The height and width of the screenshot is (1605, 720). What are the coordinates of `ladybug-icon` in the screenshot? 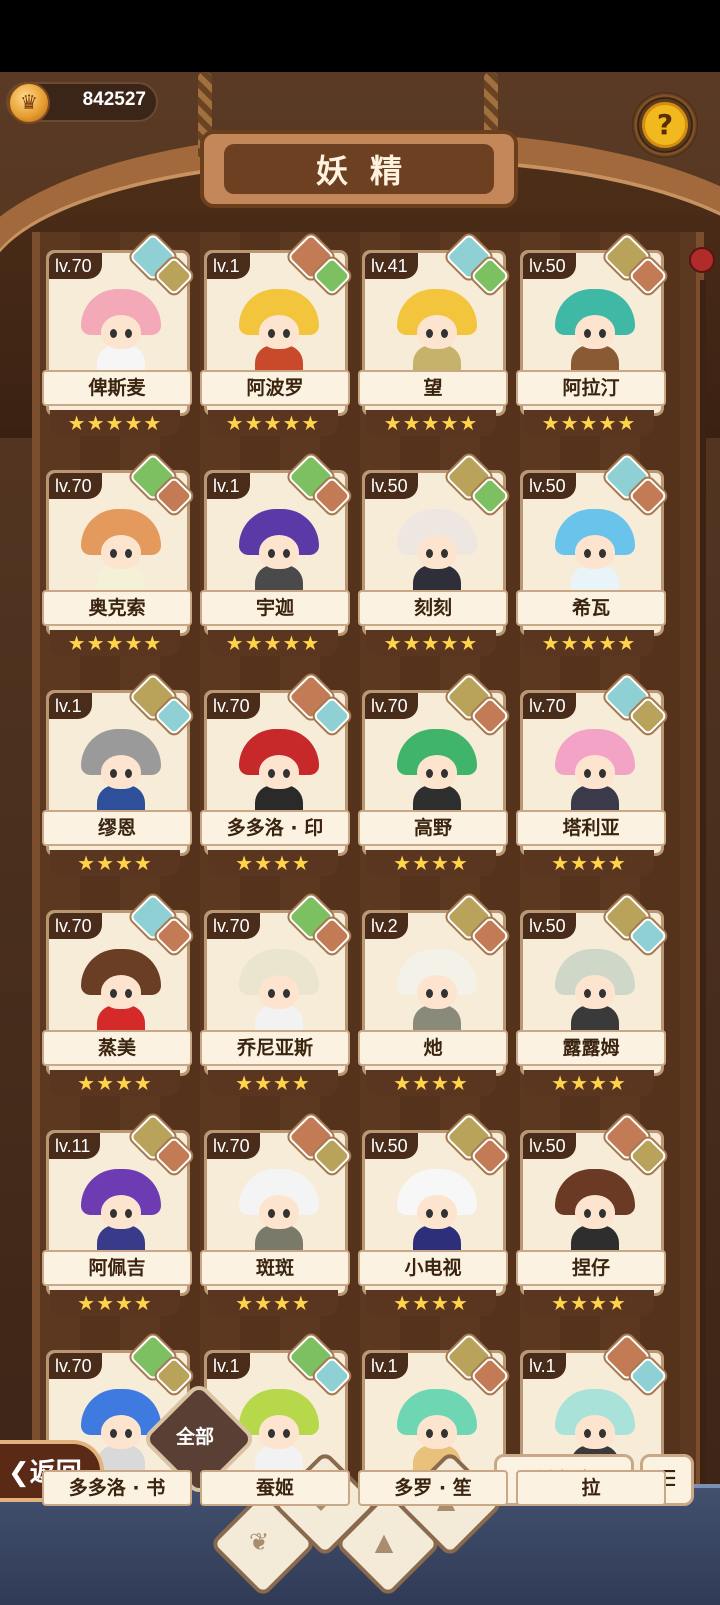 It's located at (702, 260).